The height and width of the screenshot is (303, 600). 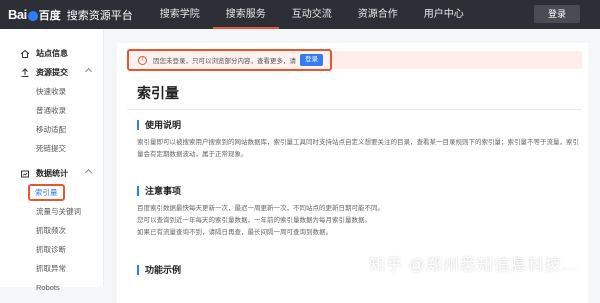 I want to click on top-nav: 搜索学院 搜索服务 互动交流 资源合作 用户中心, so click(x=312, y=14).